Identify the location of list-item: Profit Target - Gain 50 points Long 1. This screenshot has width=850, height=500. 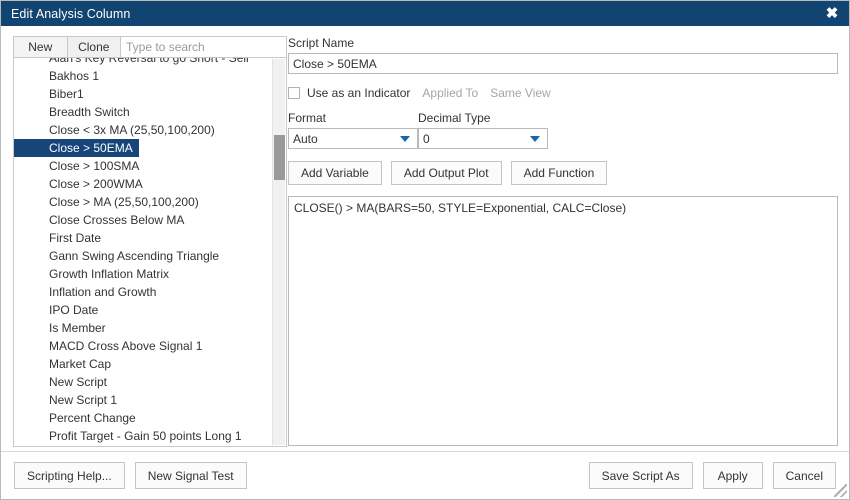
(143, 436).